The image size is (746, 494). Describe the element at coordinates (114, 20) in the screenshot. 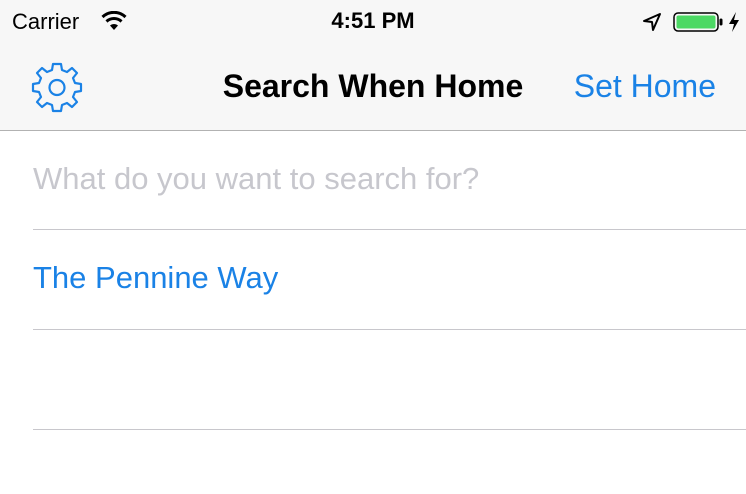

I see `wifi-icon` at that location.